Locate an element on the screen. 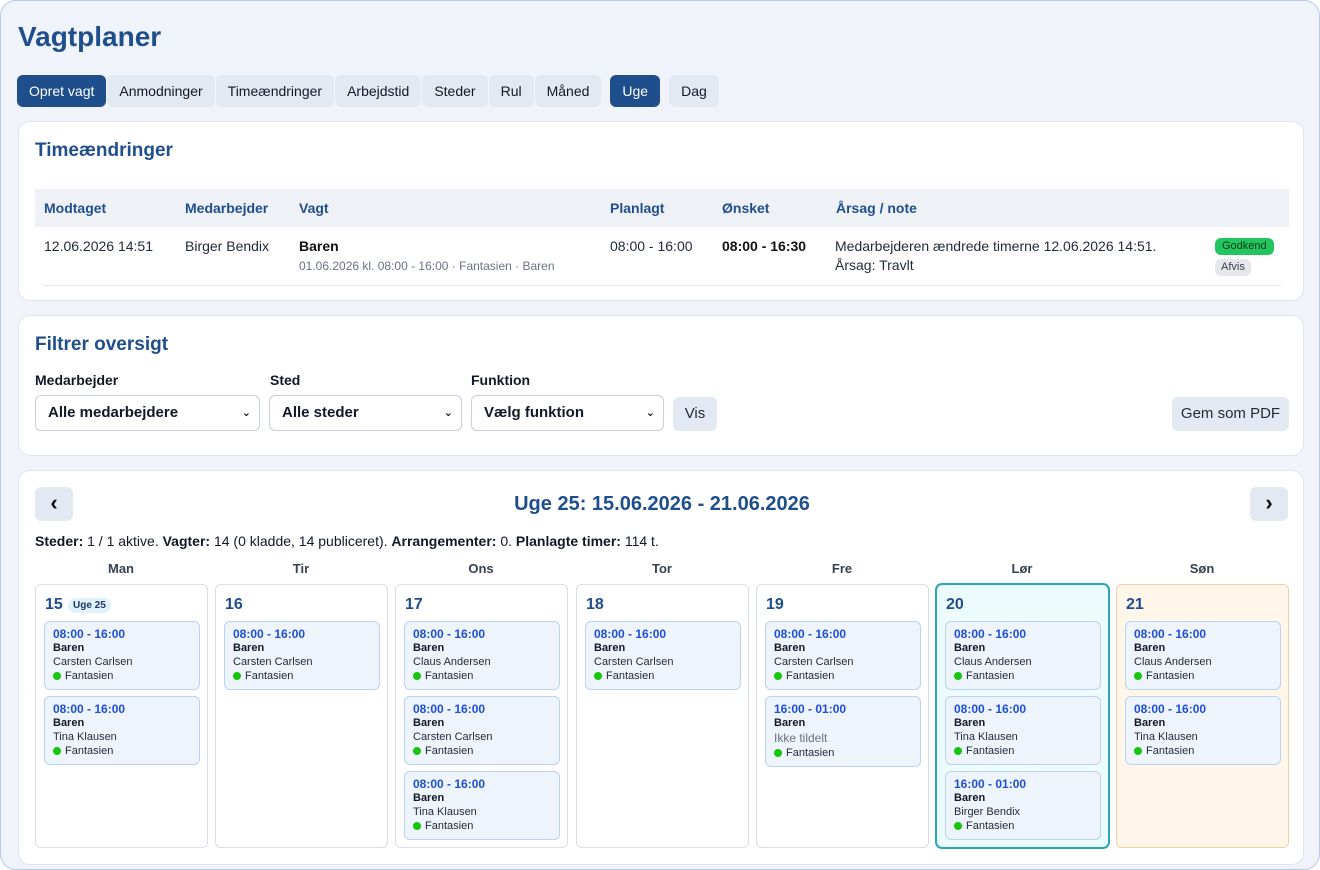  day-number: 15 is located at coordinates (54, 604).